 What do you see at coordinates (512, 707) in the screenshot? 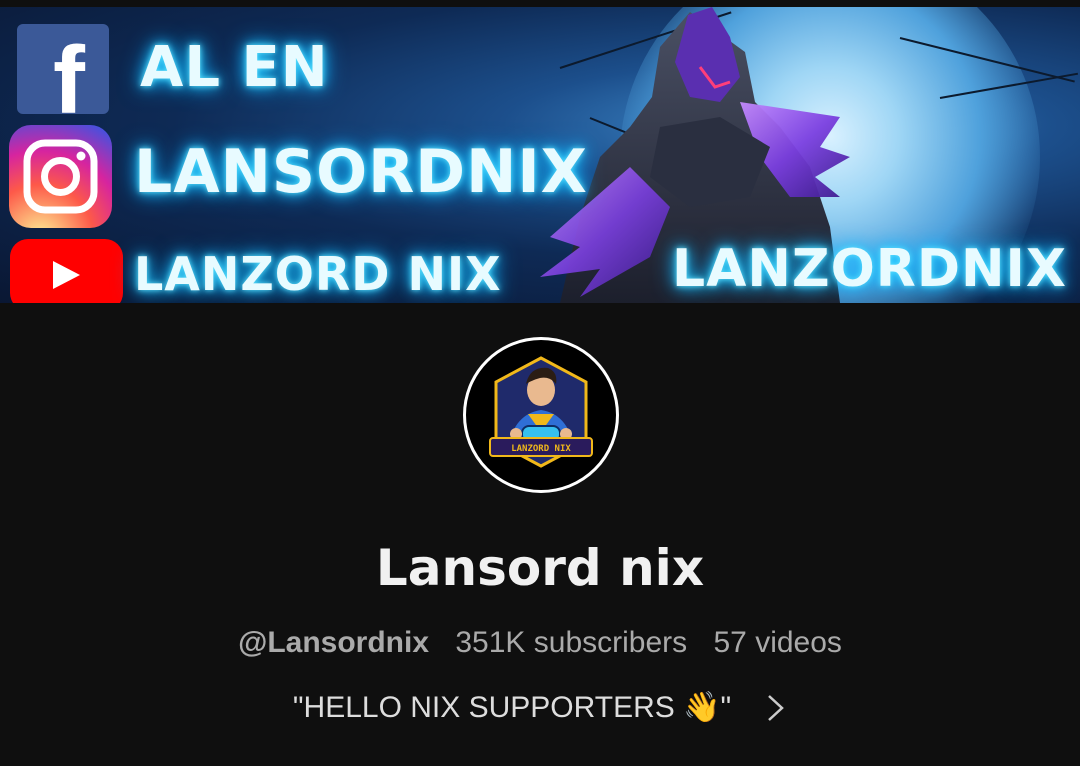
I see `channel-description: "HELLO NIX SUPPORTERS 👋"` at bounding box center [512, 707].